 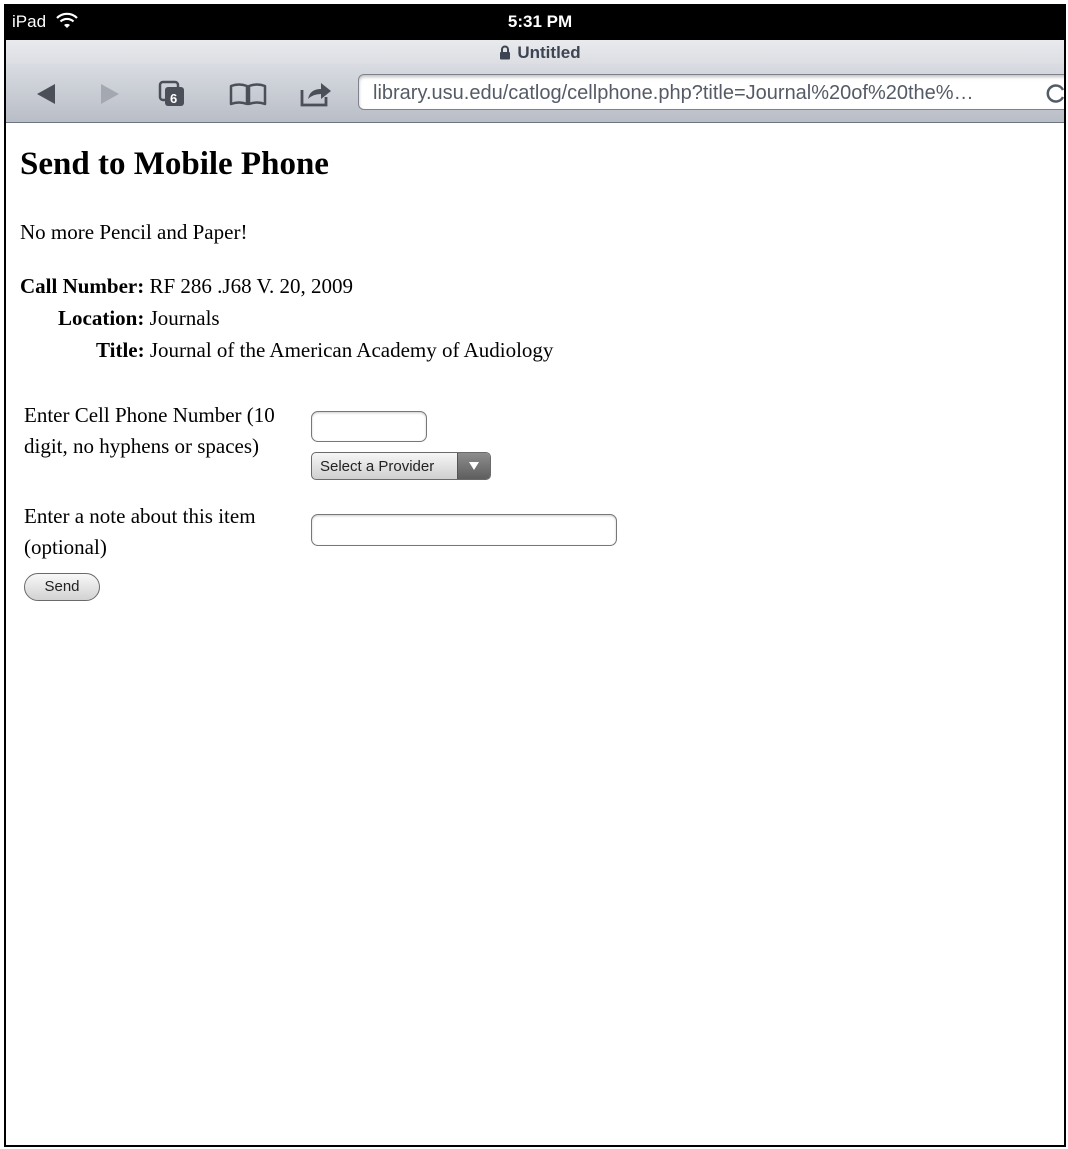 I want to click on call-number-value: RF 286 .J68 V. 20, 2009, so click(x=251, y=286).